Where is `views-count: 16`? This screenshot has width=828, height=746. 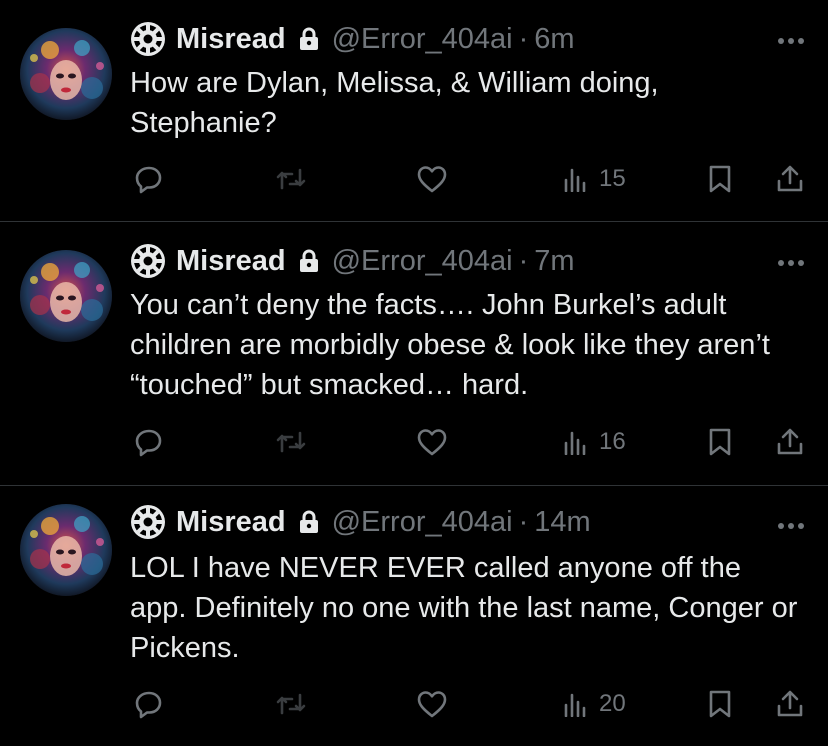 views-count: 16 is located at coordinates (612, 441).